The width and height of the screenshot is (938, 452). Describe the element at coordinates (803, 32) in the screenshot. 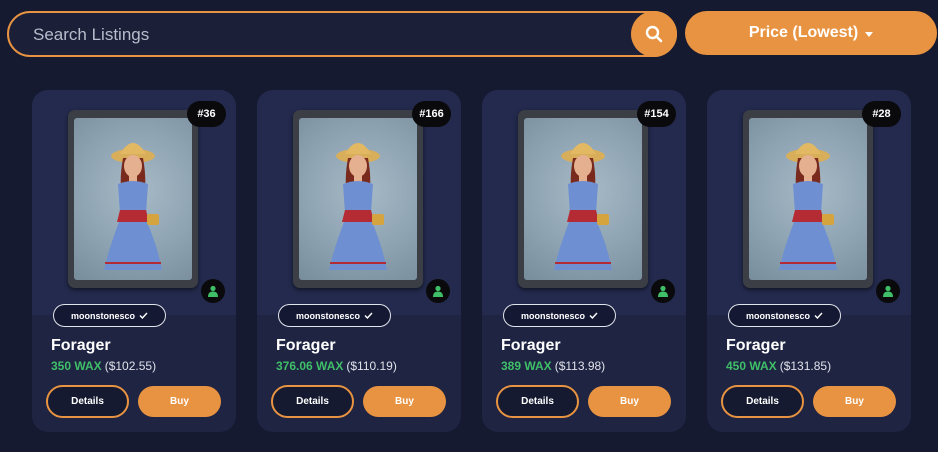

I see `sort-label: Price (Lowest)` at that location.